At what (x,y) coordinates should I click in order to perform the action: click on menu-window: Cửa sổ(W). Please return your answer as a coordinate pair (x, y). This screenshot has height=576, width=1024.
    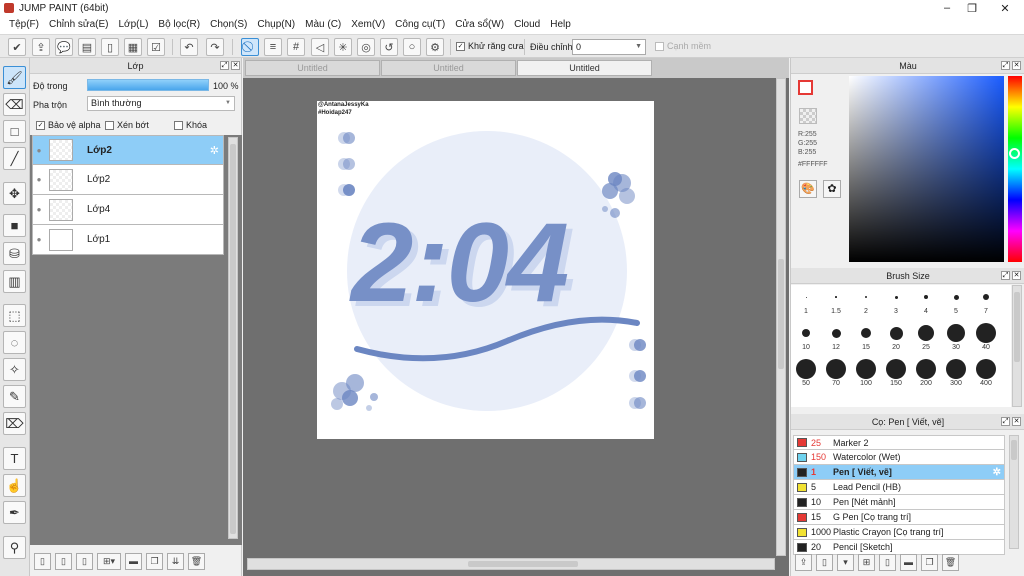
    Looking at the image, I should click on (479, 25).